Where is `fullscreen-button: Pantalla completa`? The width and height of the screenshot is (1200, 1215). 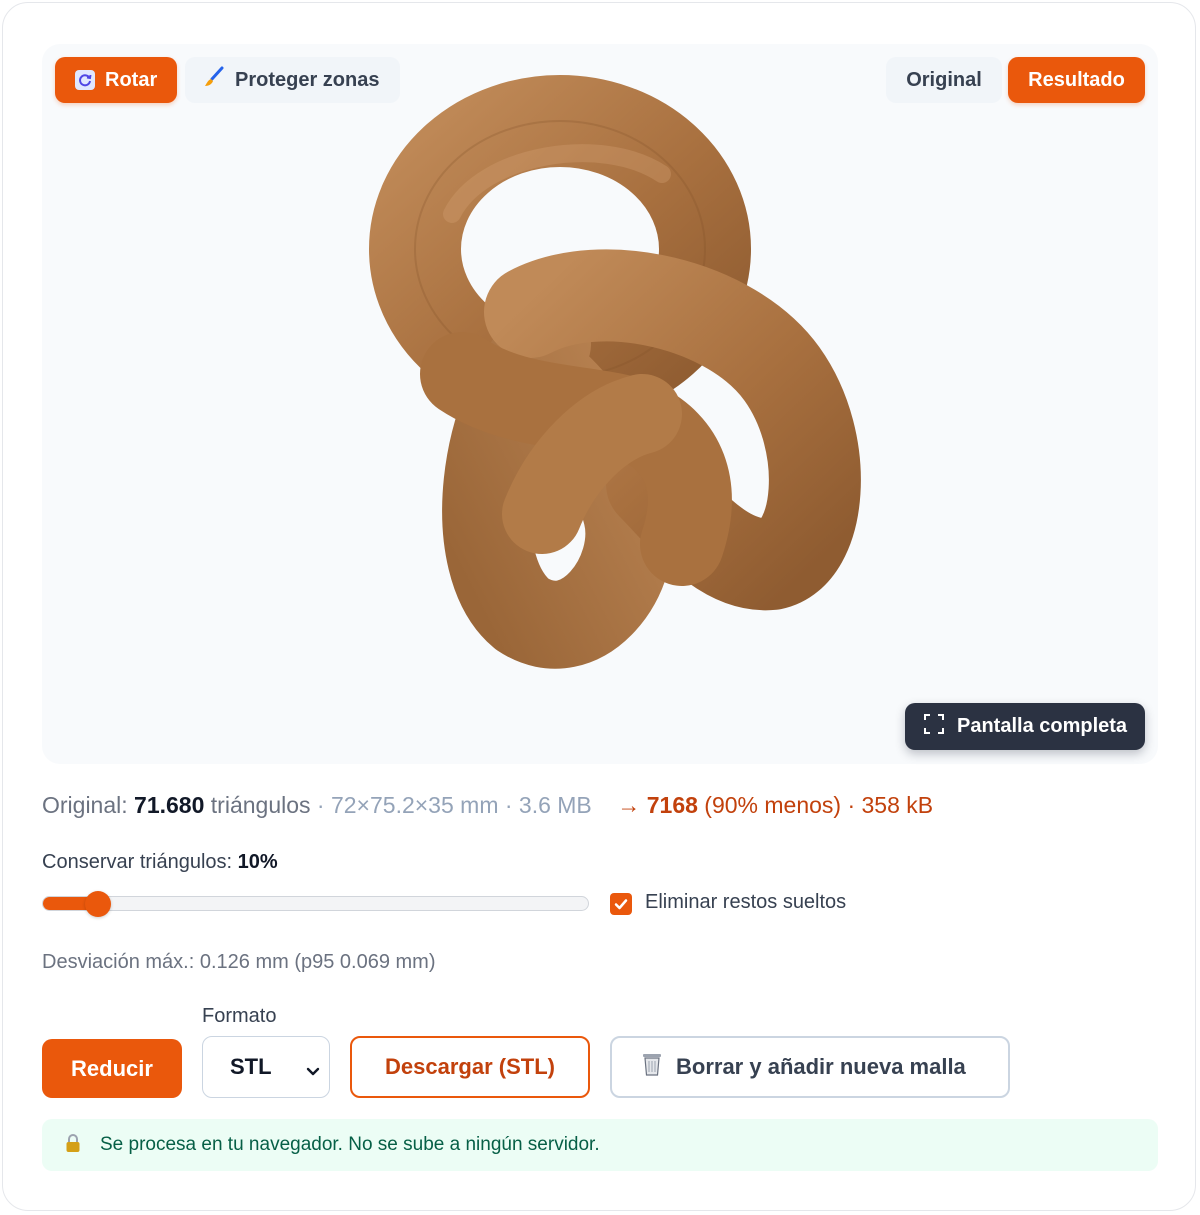 fullscreen-button: Pantalla completa is located at coordinates (1025, 726).